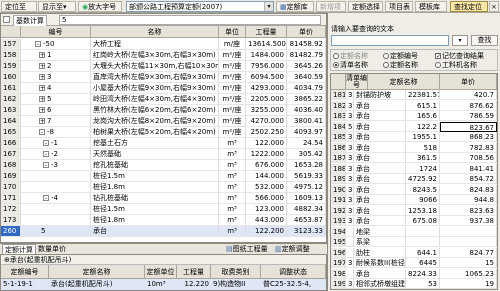 This screenshot has height=291, width=500. Describe the element at coordinates (414, 95) in the screenshot. I see `result-row: 181 3 封锚防护坡 22381.57 420.7` at that location.